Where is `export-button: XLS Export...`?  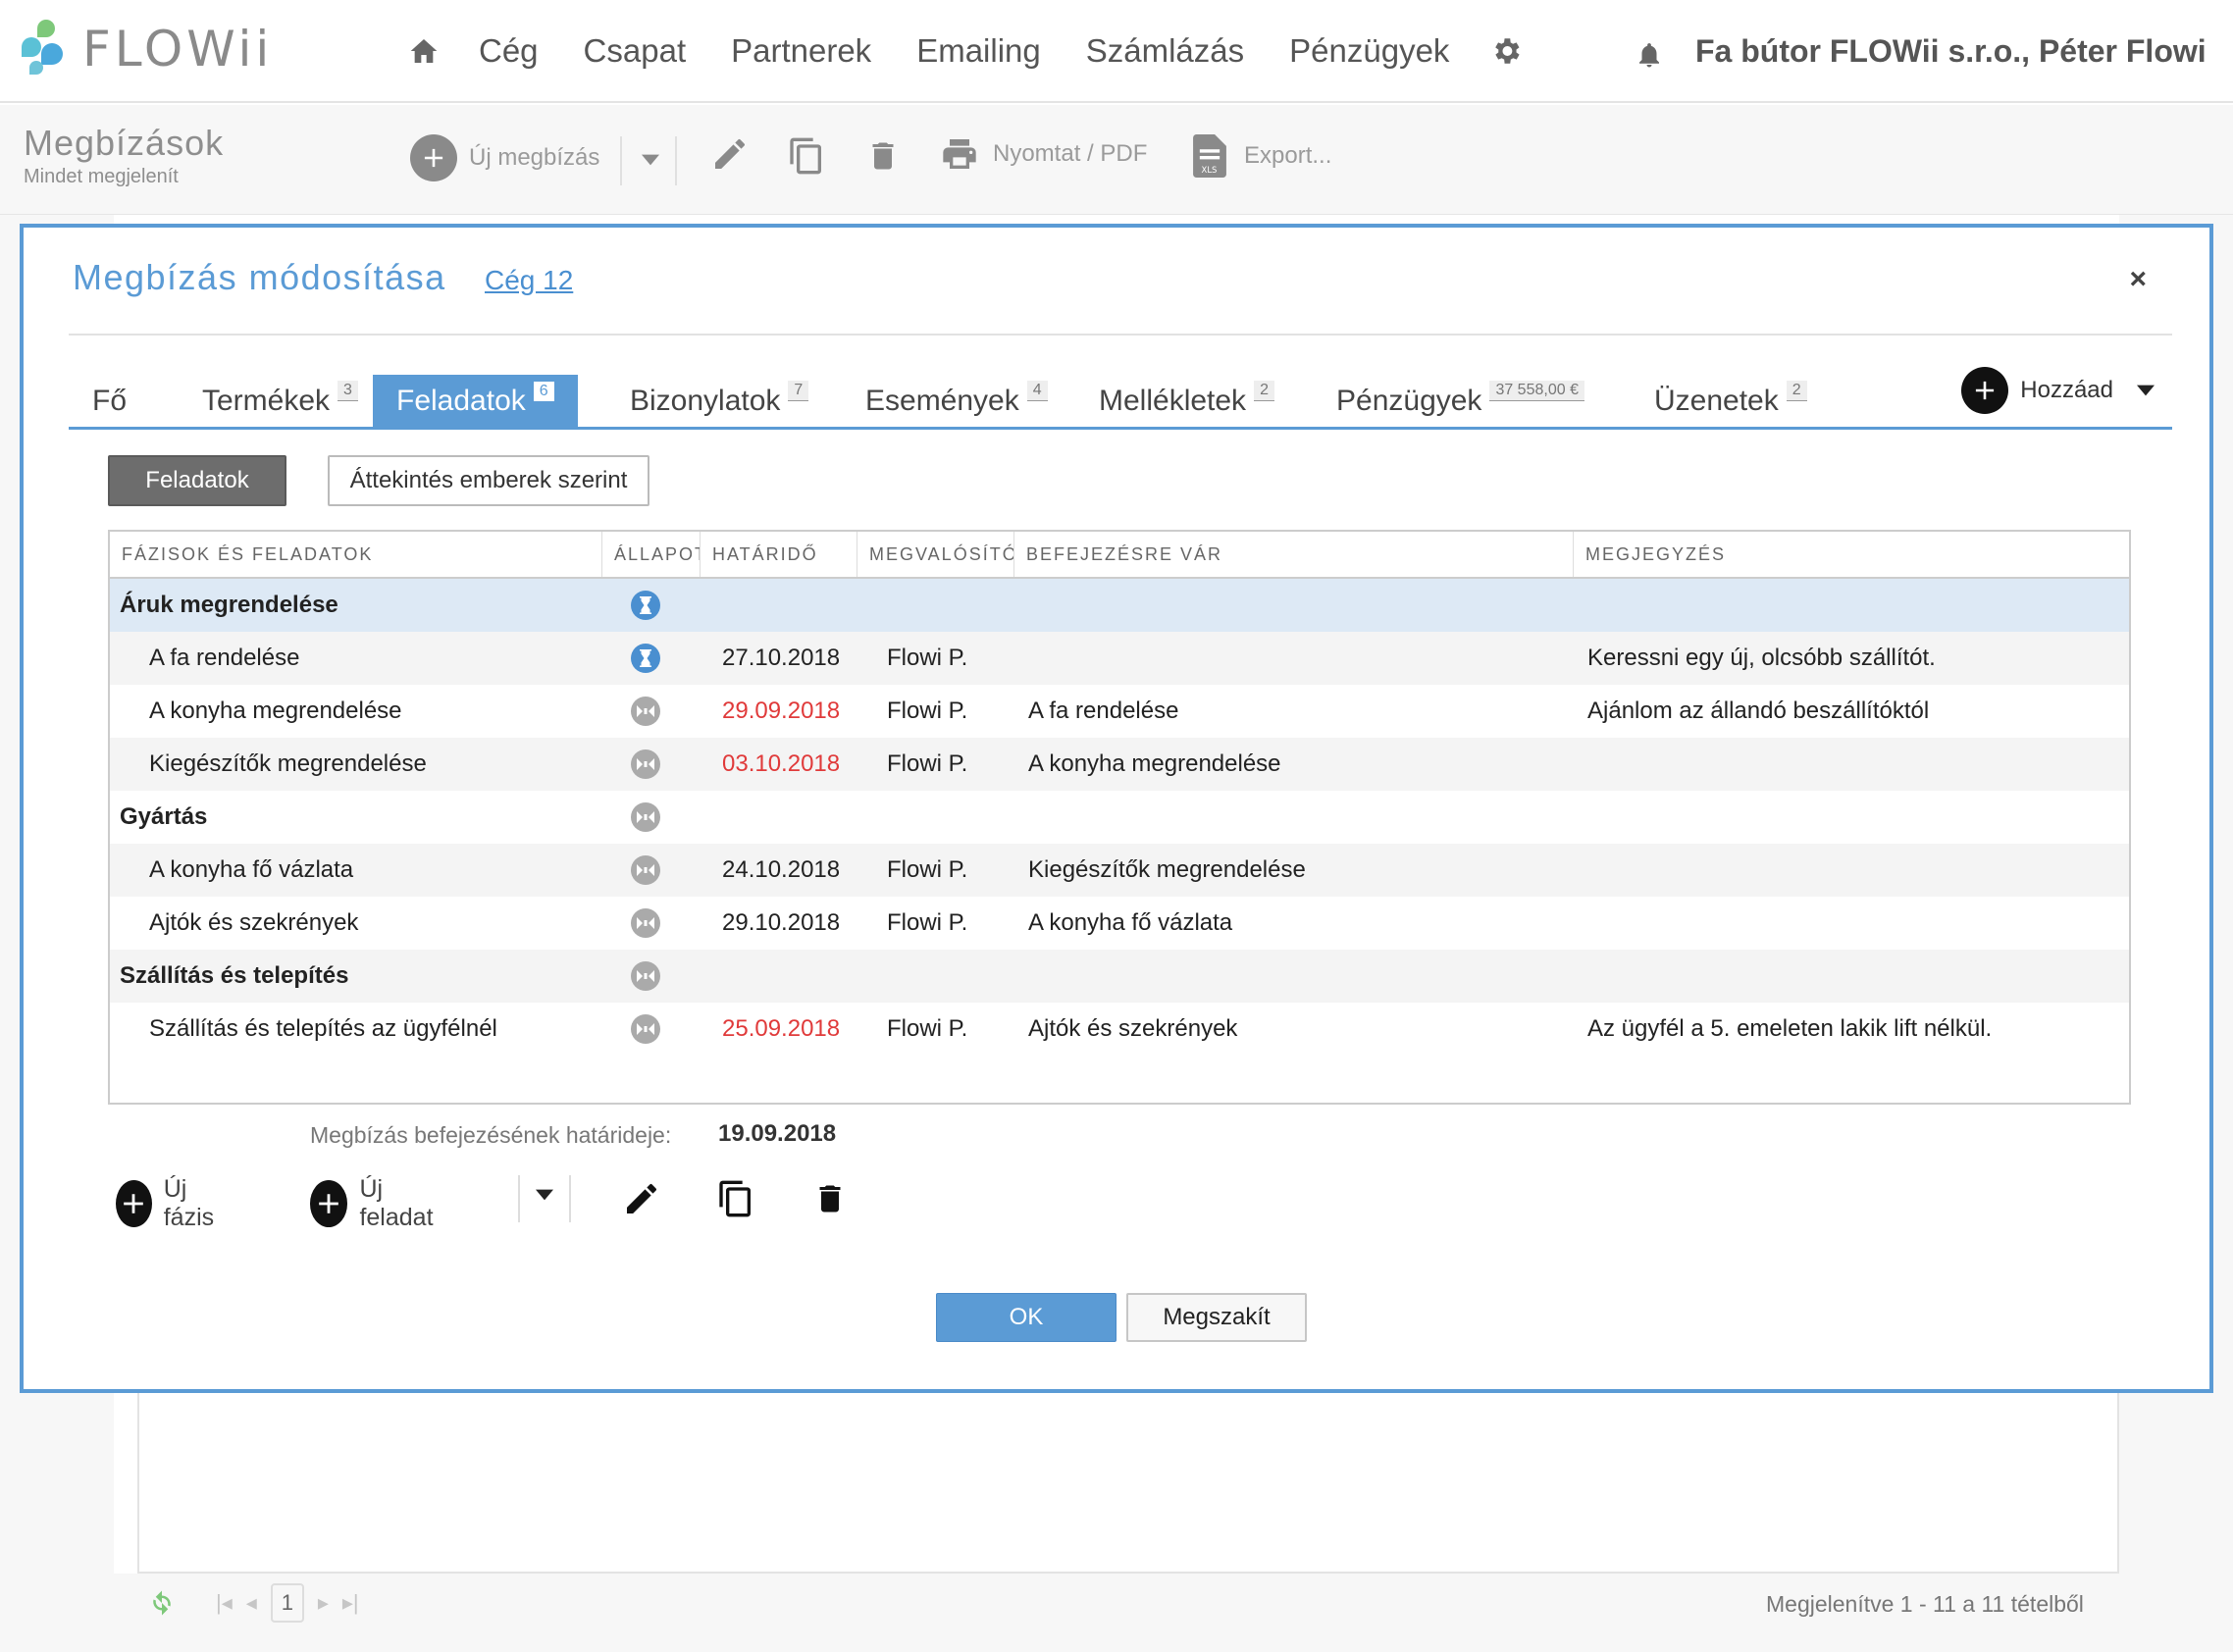
export-button: XLS Export... is located at coordinates (1262, 156).